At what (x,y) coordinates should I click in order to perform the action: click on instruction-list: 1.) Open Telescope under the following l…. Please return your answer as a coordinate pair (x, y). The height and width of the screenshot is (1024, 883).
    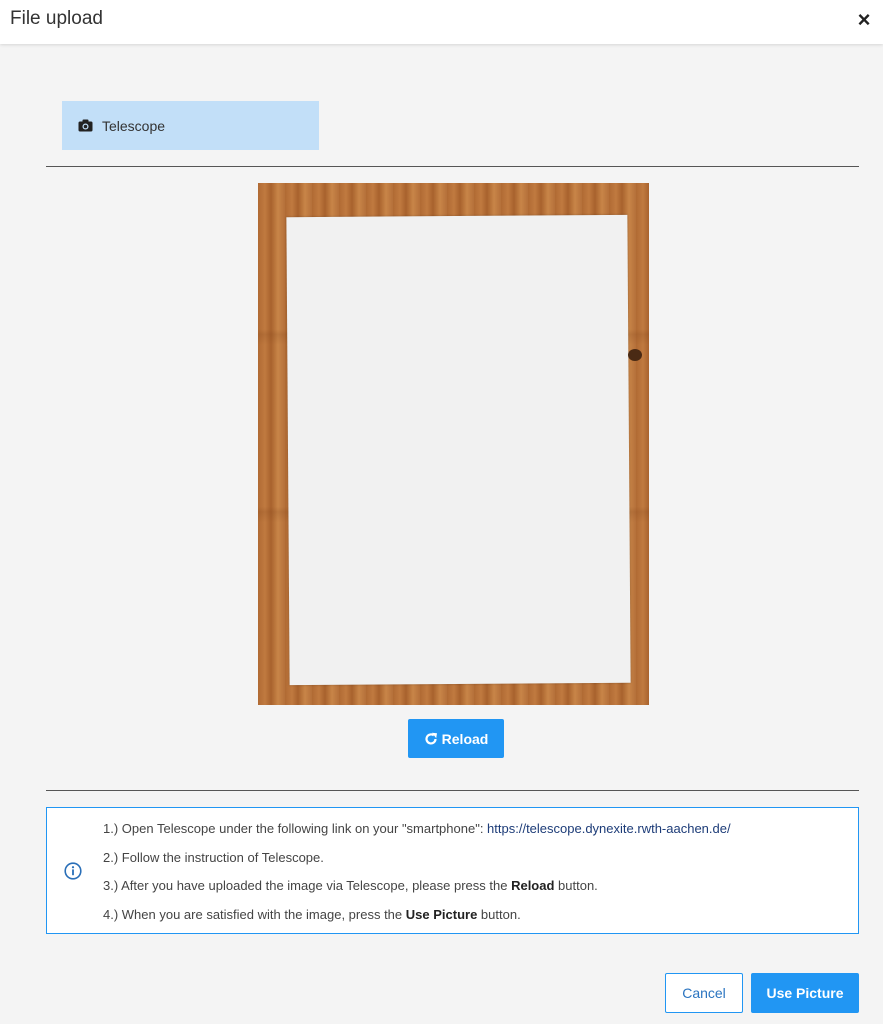
    Looking at the image, I should click on (417, 877).